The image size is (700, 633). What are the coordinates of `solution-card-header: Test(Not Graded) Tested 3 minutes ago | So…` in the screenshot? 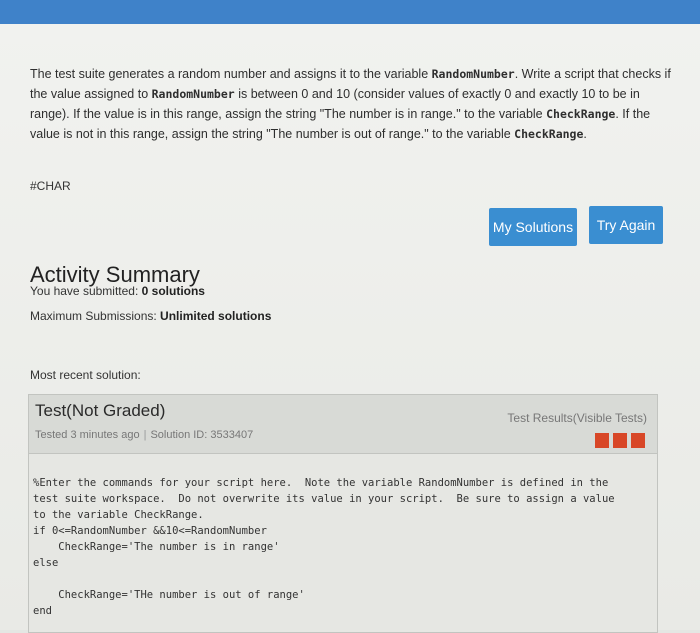 It's located at (343, 424).